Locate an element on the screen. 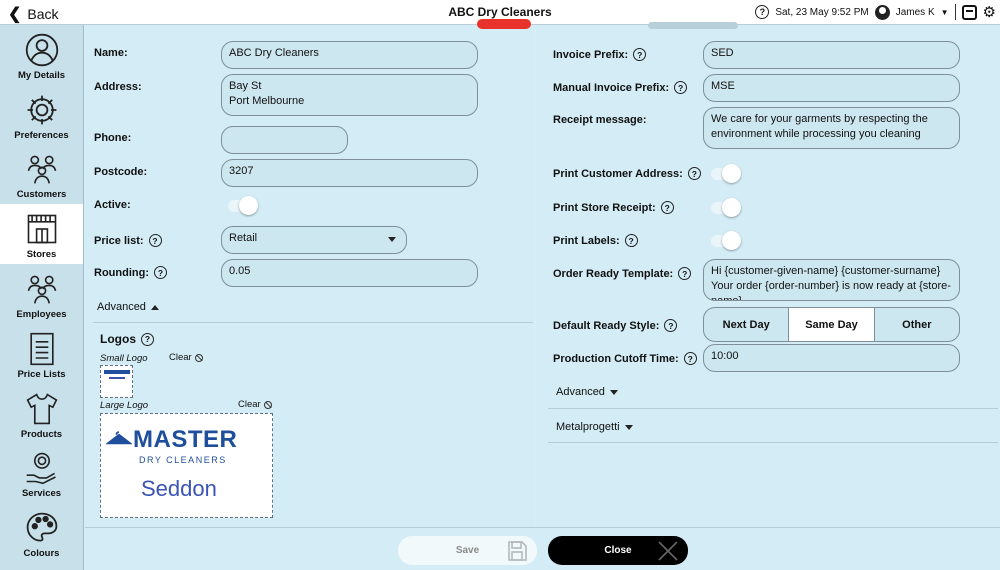 Image resolution: width=1000 pixels, height=570 pixels. production-cutoff-input: 10:00 is located at coordinates (831, 358).